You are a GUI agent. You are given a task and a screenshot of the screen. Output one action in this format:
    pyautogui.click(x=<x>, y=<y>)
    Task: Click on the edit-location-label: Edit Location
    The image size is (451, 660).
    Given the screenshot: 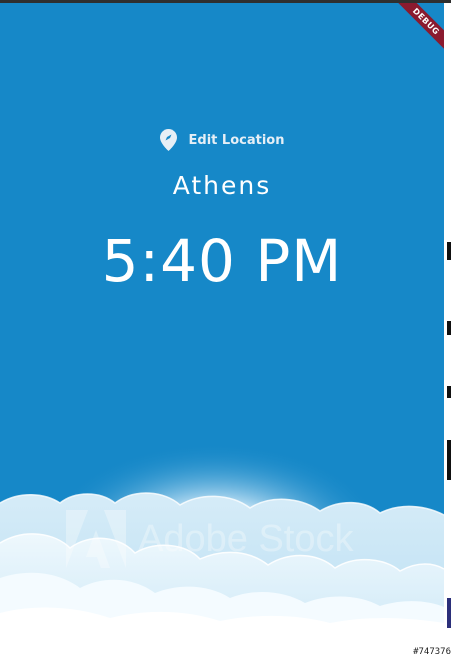 What is the action you would take?
    pyautogui.click(x=236, y=140)
    